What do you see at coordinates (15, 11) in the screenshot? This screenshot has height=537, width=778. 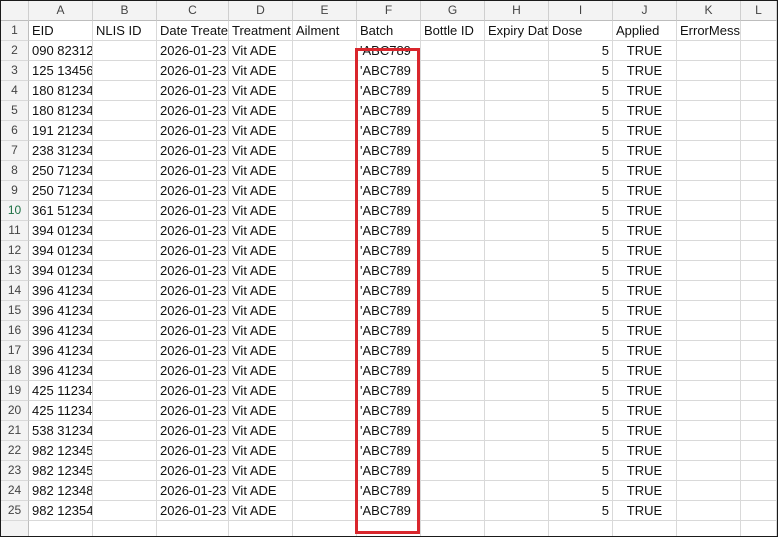 I see `select-all-corner` at bounding box center [15, 11].